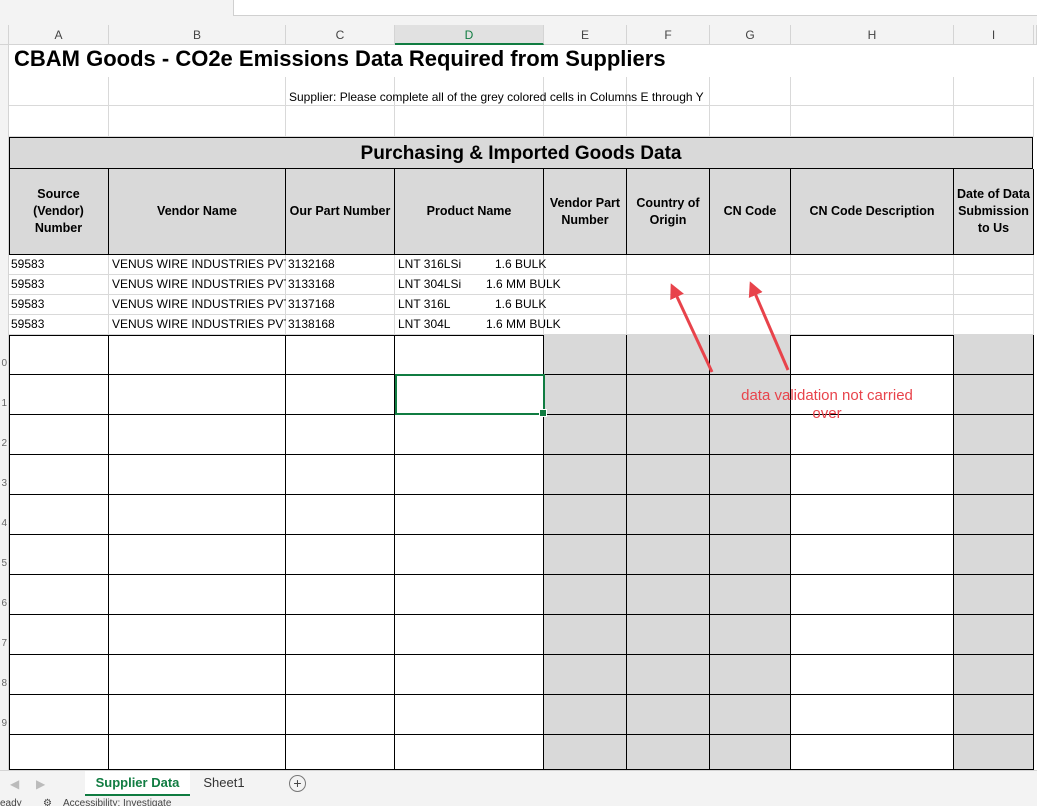 This screenshot has width=1037, height=806. Describe the element at coordinates (585, 35) in the screenshot. I see `column-header-e: E` at that location.